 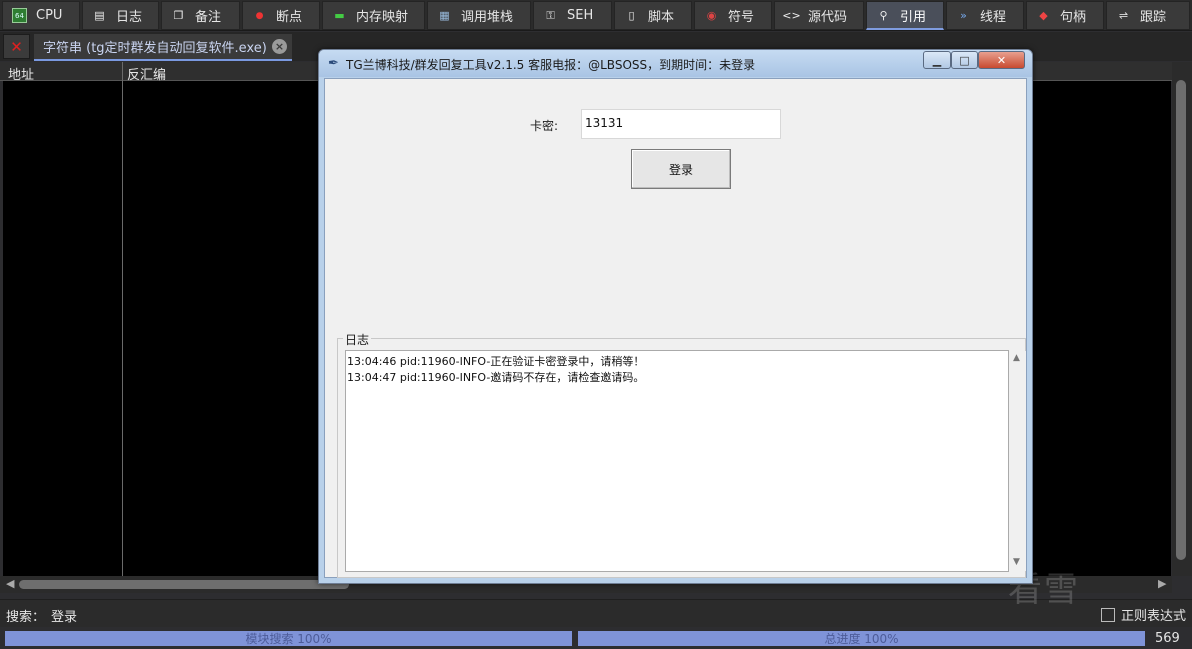 I want to click on log-group-title: 日志, so click(x=357, y=339).